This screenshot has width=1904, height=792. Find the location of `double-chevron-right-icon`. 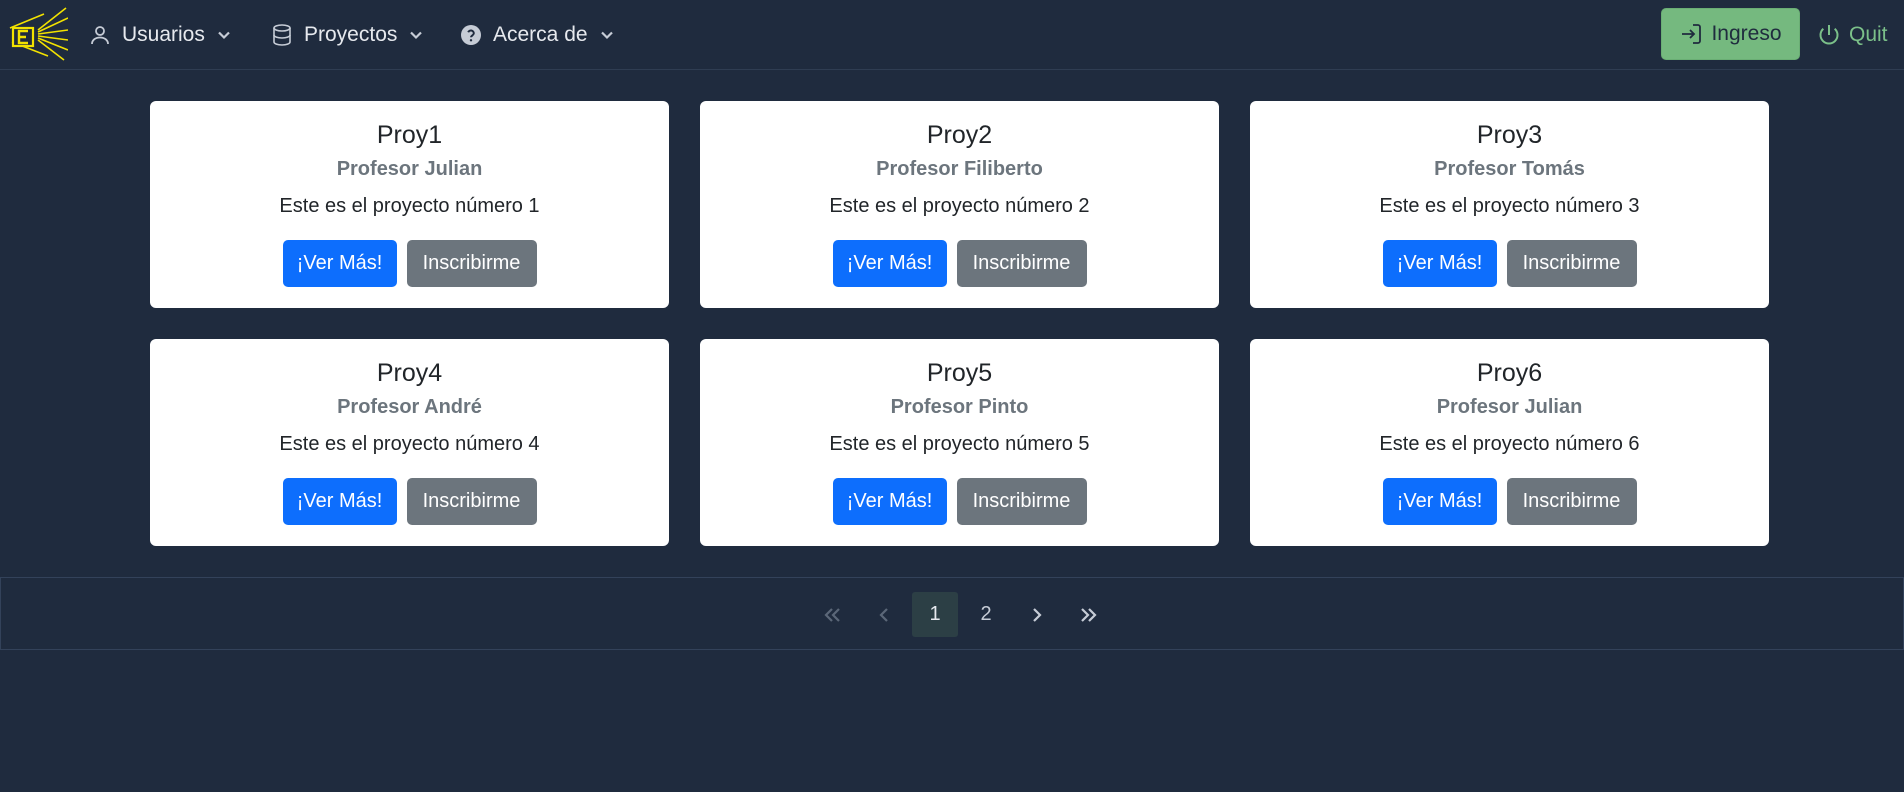

double-chevron-right-icon is located at coordinates (1089, 614).